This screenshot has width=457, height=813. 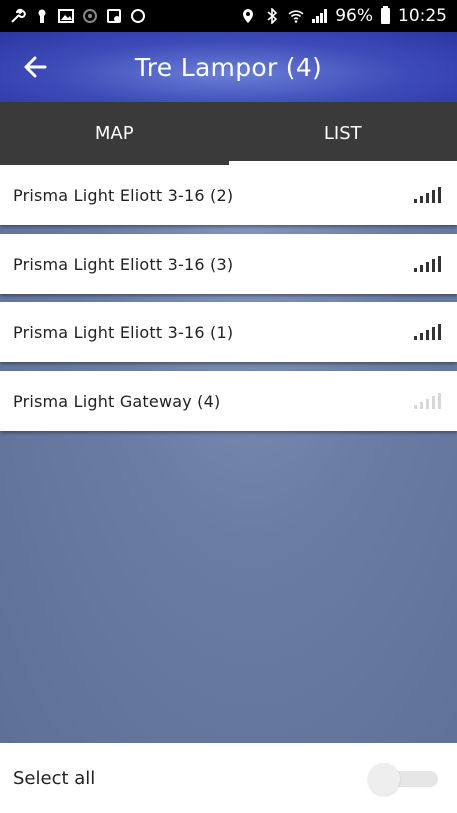 I want to click on status-bar-right: 96% 10:25, so click(x=343, y=16).